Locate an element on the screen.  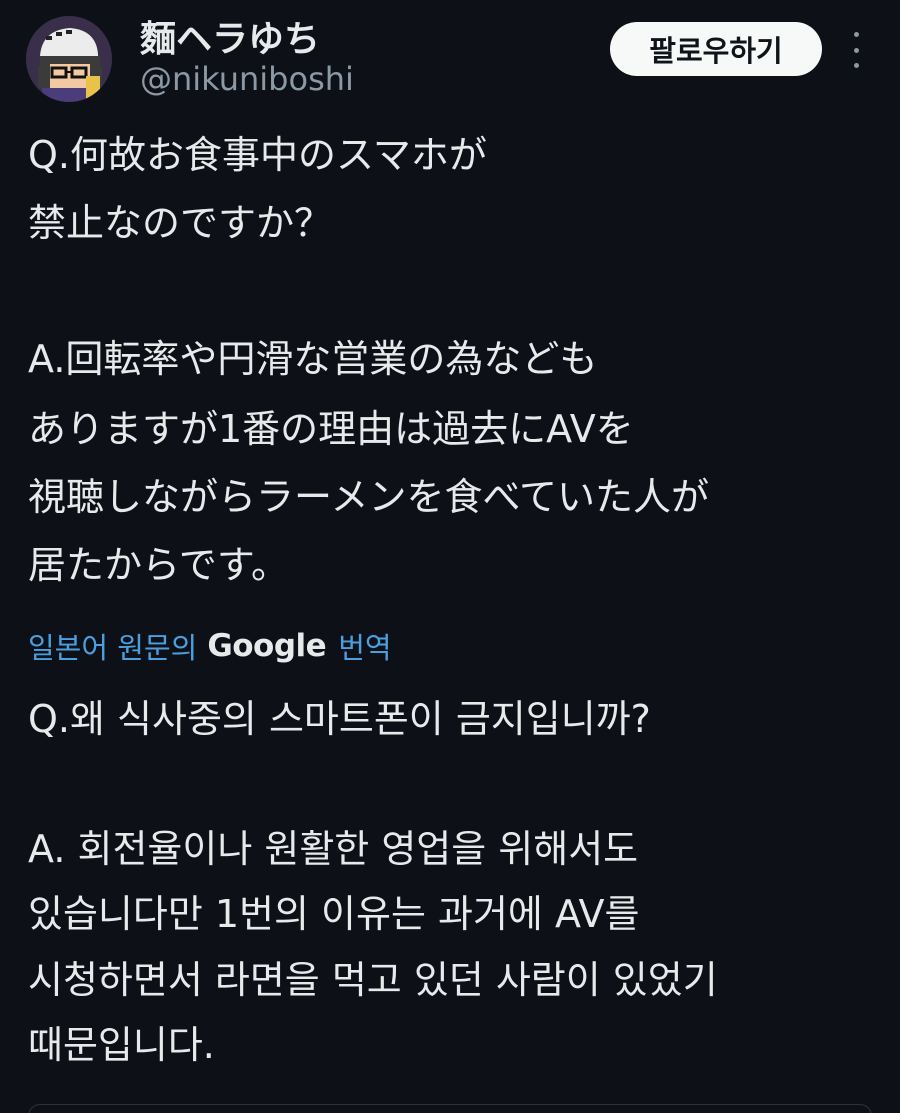
translated-line: Q.왜 식사중의 스마트폰이 금지입니까? is located at coordinates (339, 719).